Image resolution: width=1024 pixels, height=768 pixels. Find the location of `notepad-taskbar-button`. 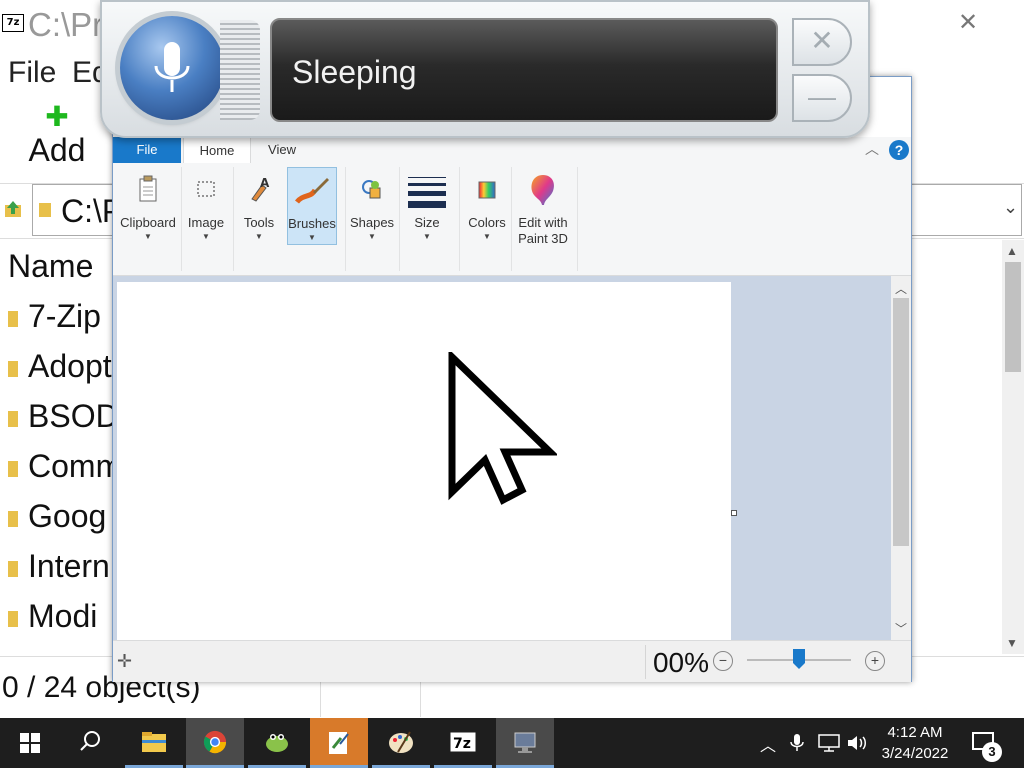

notepad-taskbar-button is located at coordinates (339, 743).